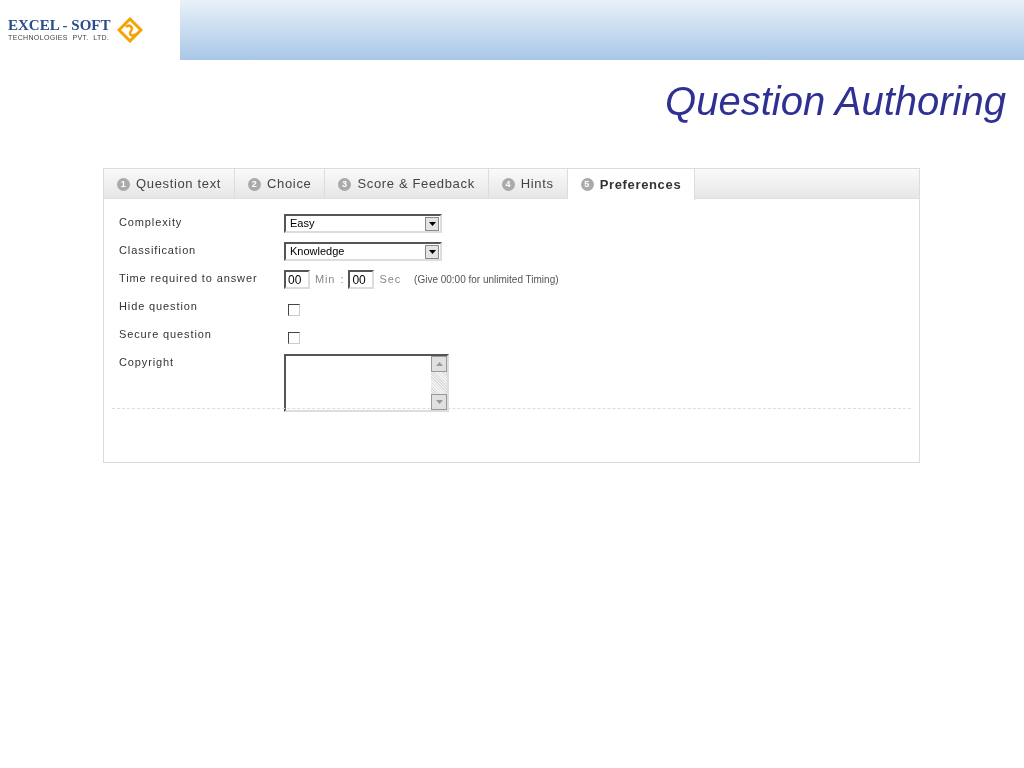  Describe the element at coordinates (151, 222) in the screenshot. I see `field-label: Complexity` at that location.